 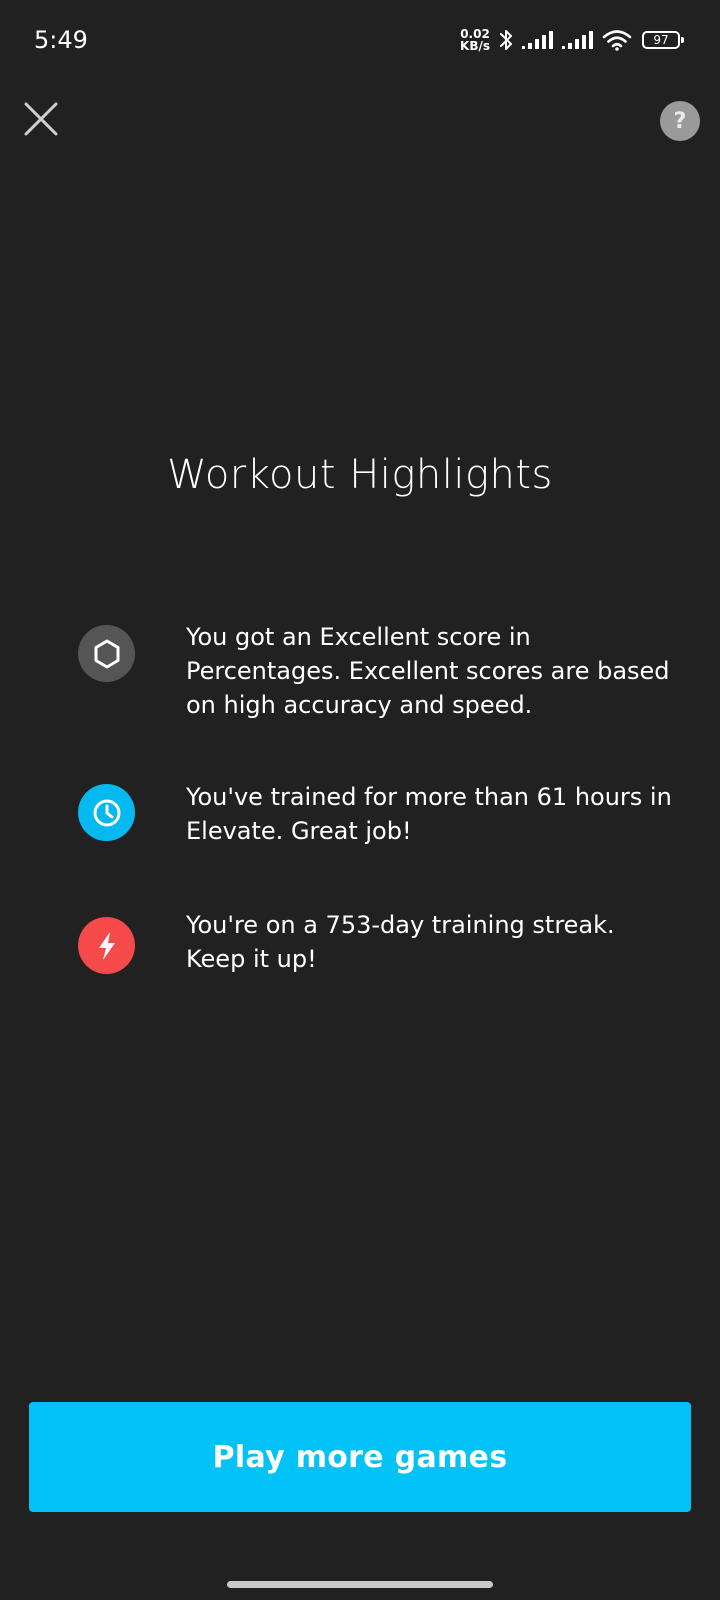 What do you see at coordinates (360, 40) in the screenshot?
I see `status-bar: 5:49 0.02 KB/s 97` at bounding box center [360, 40].